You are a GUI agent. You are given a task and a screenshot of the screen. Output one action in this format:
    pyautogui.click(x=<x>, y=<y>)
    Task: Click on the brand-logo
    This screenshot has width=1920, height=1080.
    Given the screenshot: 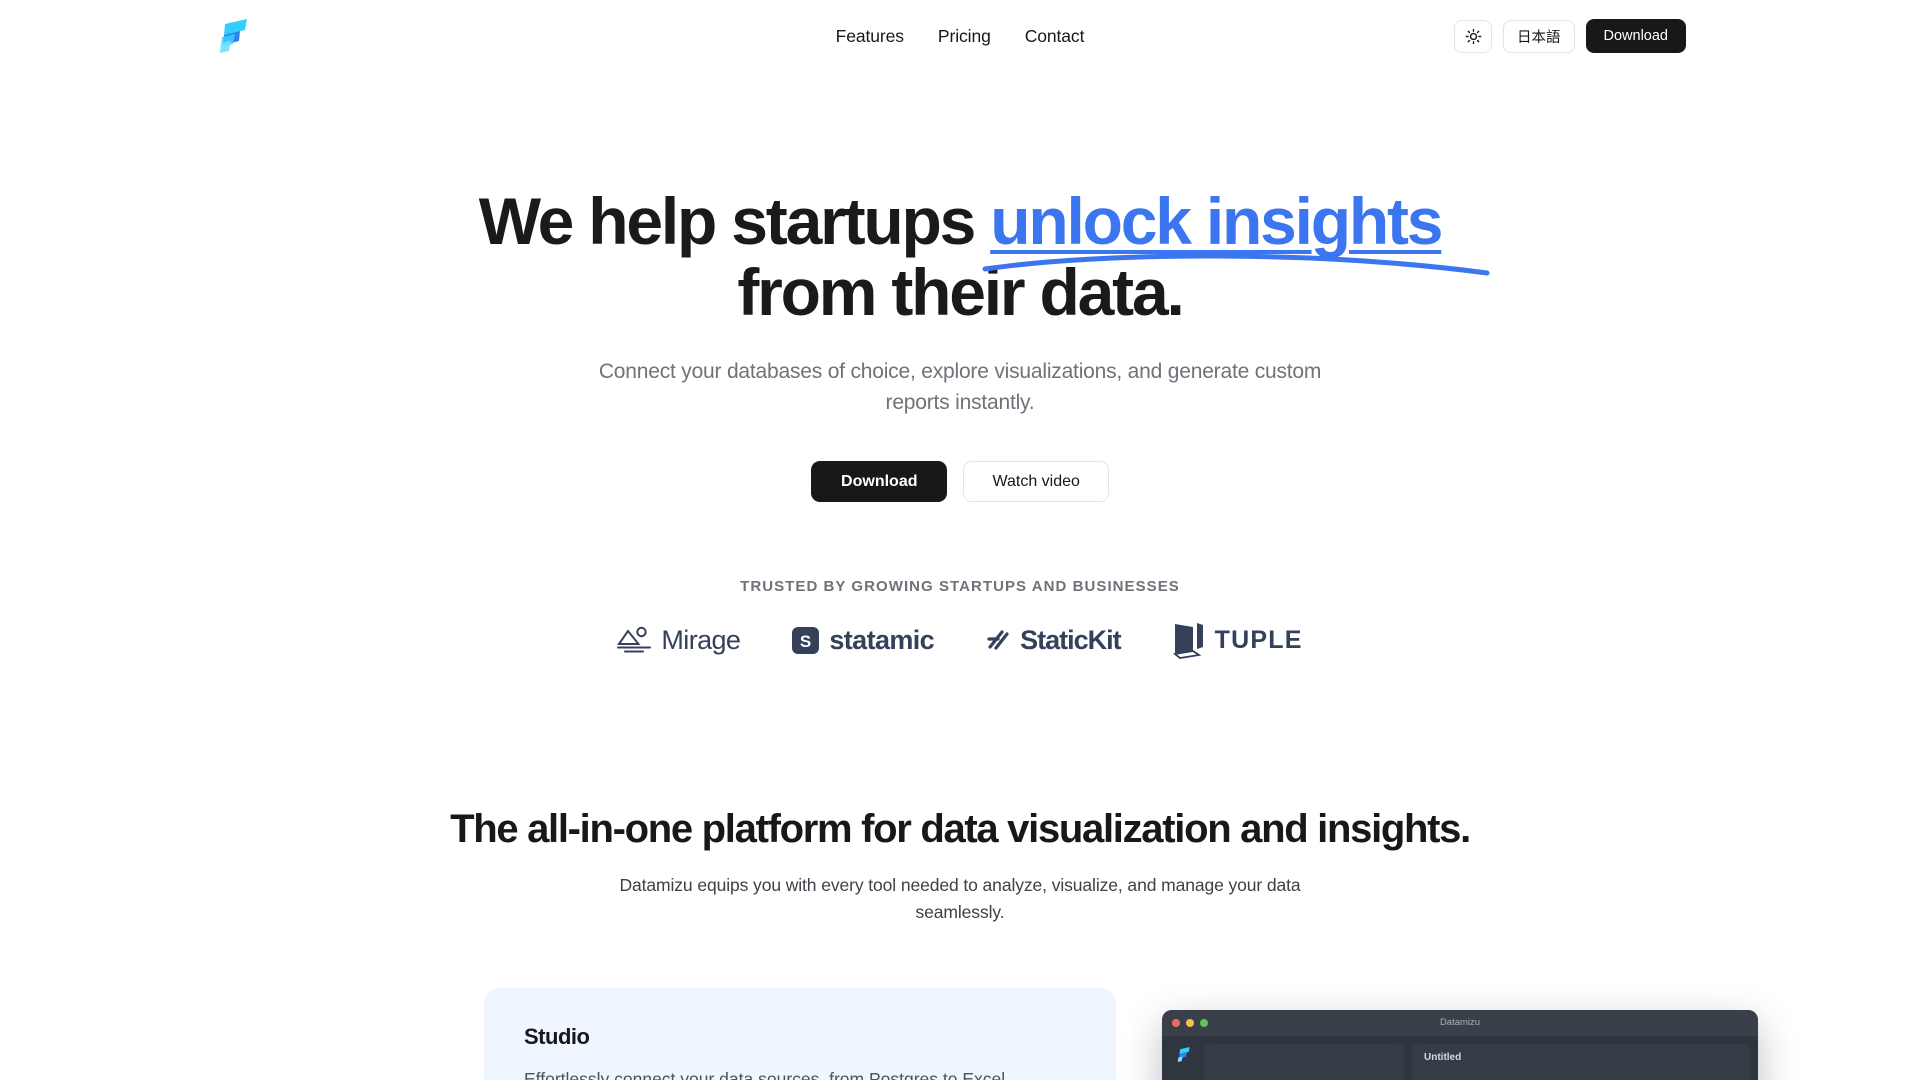 What is the action you would take?
    pyautogui.click(x=233, y=36)
    